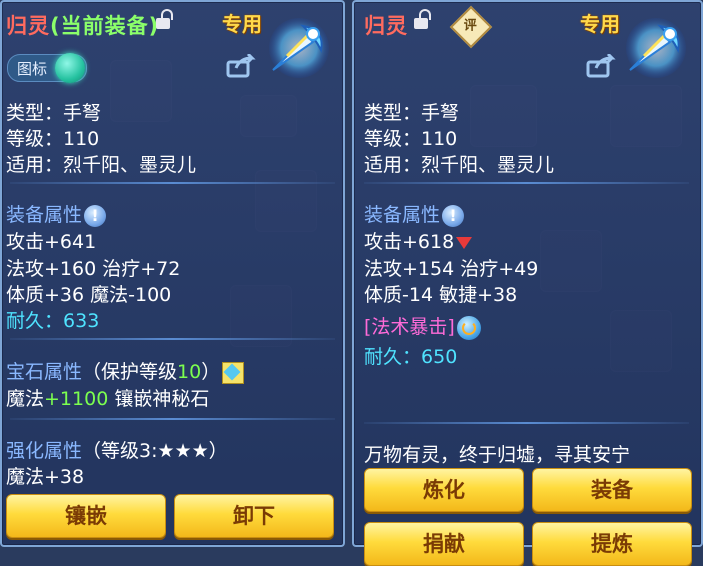 This screenshot has height=566, width=703. I want to click on extract-button: 提炼, so click(612, 544).